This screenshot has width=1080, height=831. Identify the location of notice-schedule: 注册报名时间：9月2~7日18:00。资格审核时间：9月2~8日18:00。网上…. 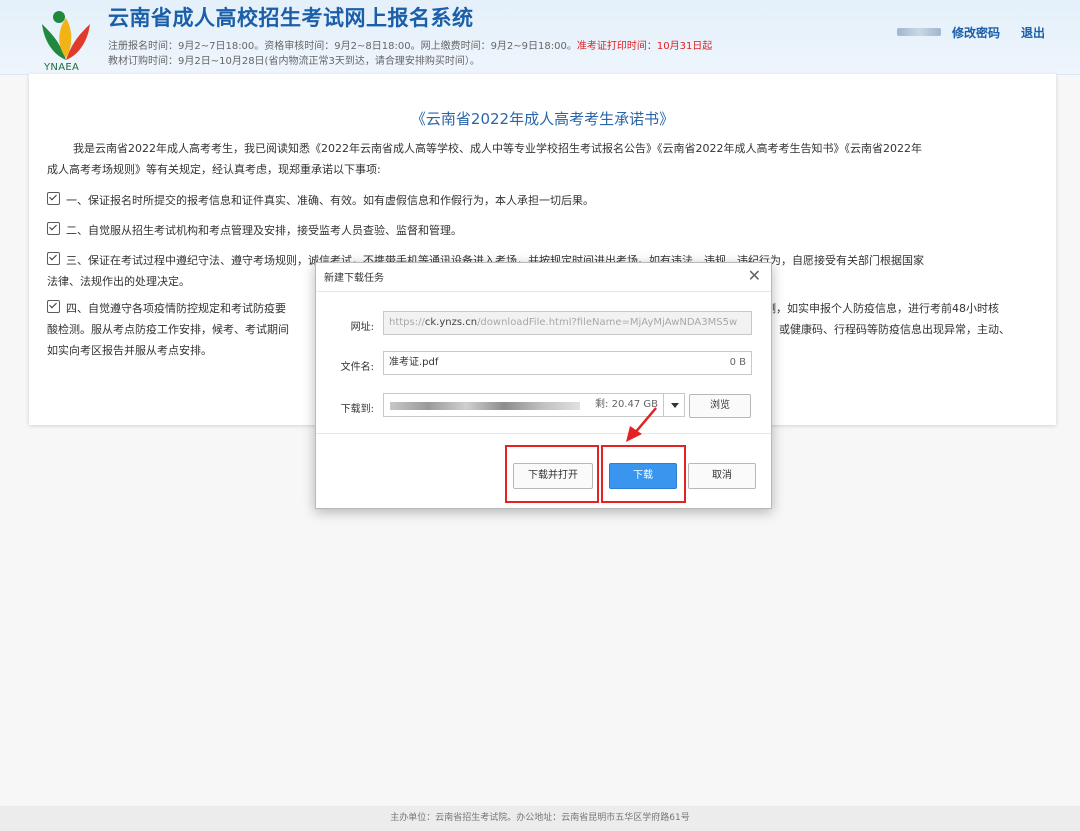
(342, 46).